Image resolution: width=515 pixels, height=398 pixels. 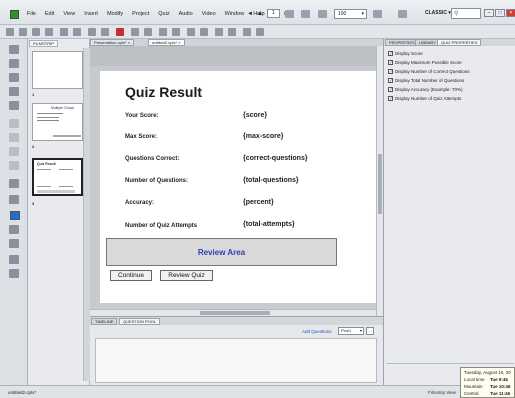 What do you see at coordinates (10, 32) in the screenshot?
I see `new-icon` at bounding box center [10, 32].